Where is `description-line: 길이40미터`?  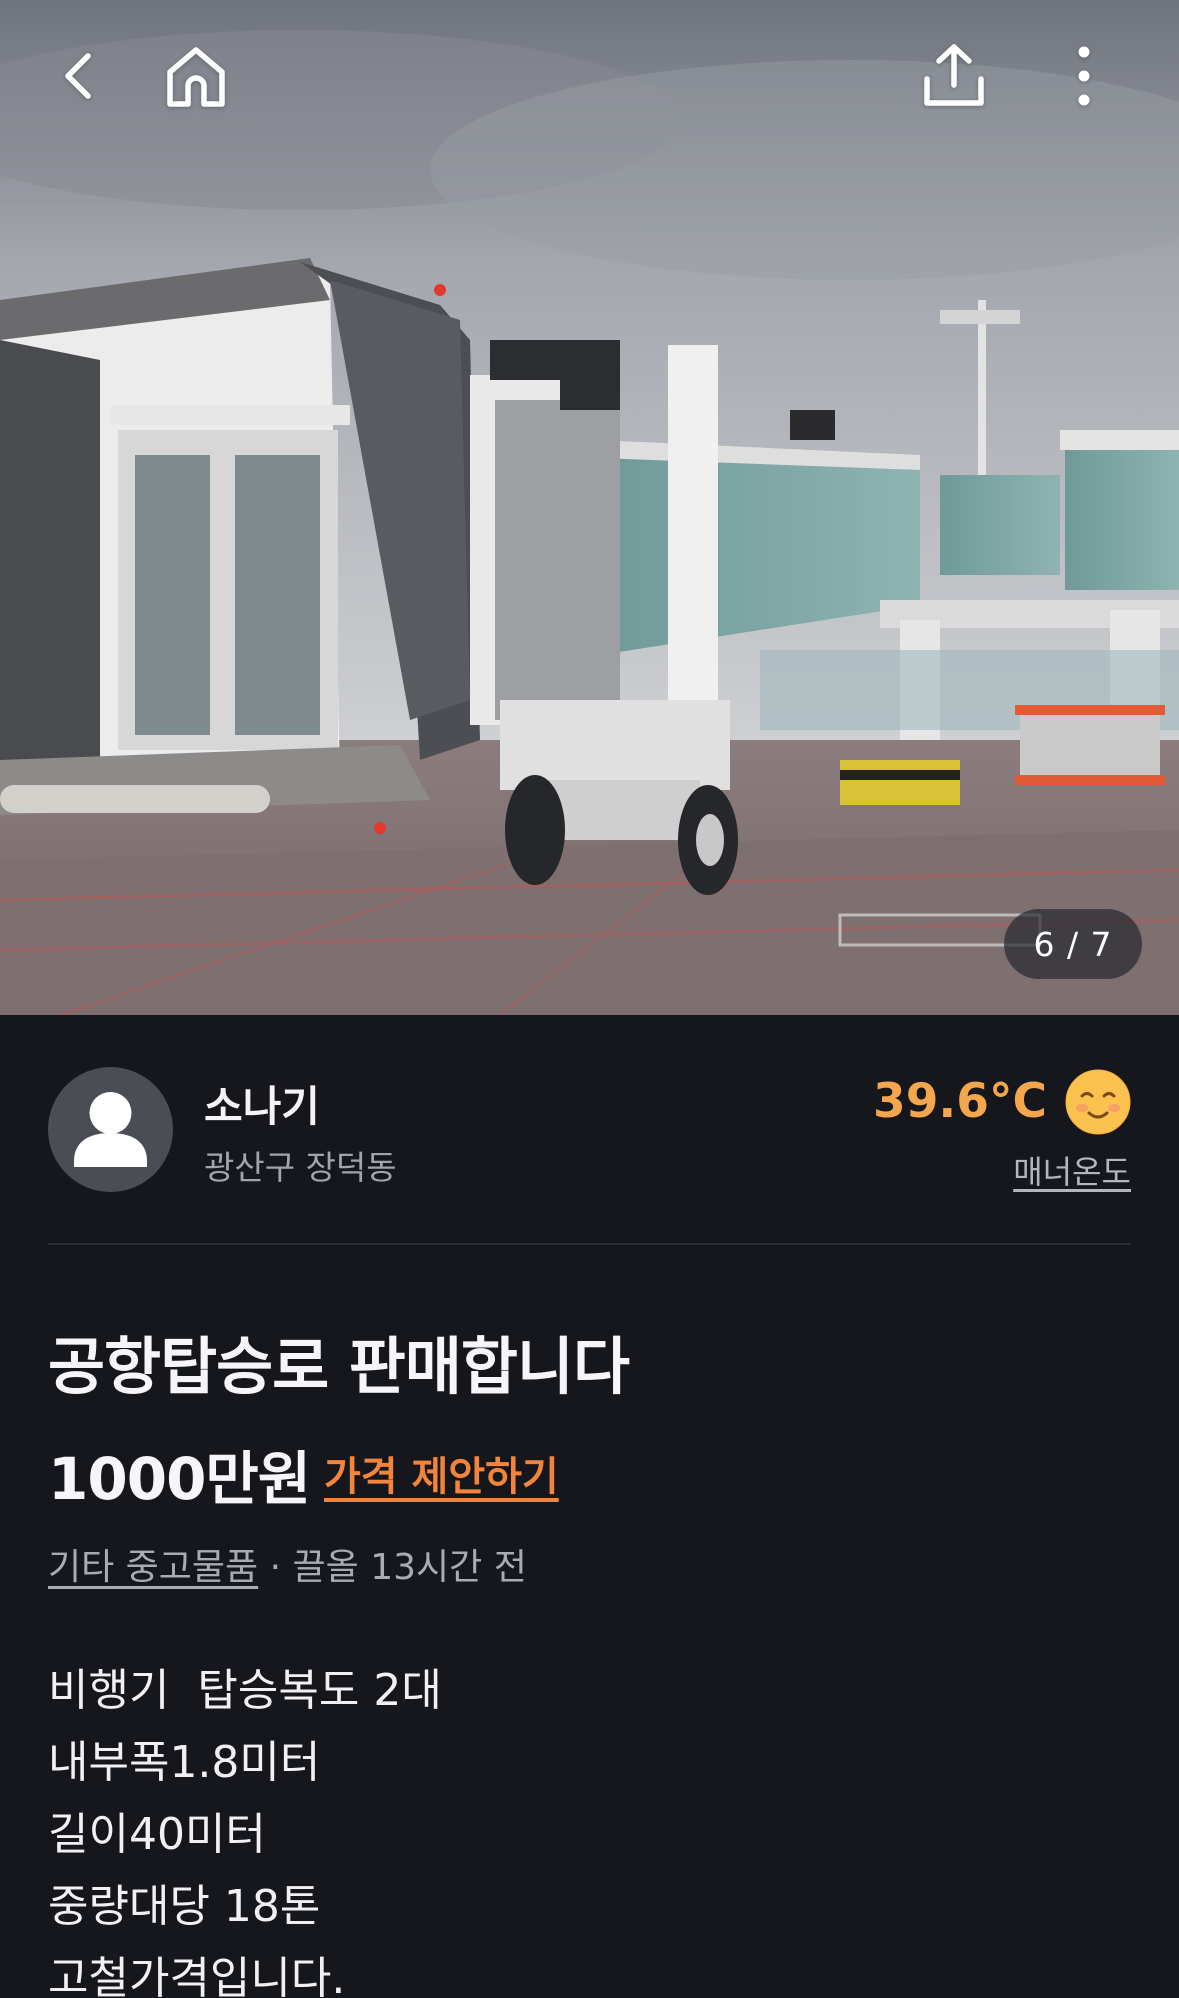
description-line: 길이40미터 is located at coordinates (157, 1834).